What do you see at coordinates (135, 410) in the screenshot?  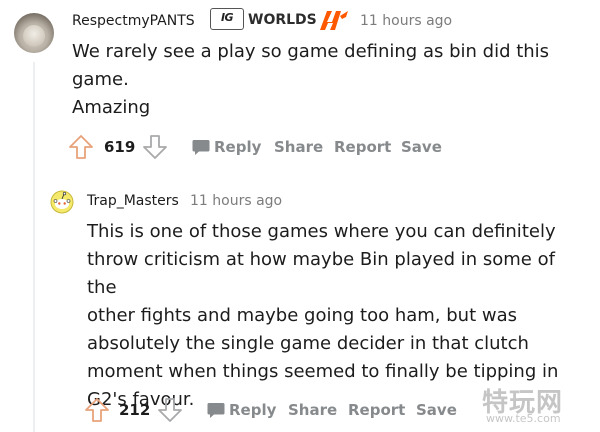 I see `vote-score: 212` at bounding box center [135, 410].